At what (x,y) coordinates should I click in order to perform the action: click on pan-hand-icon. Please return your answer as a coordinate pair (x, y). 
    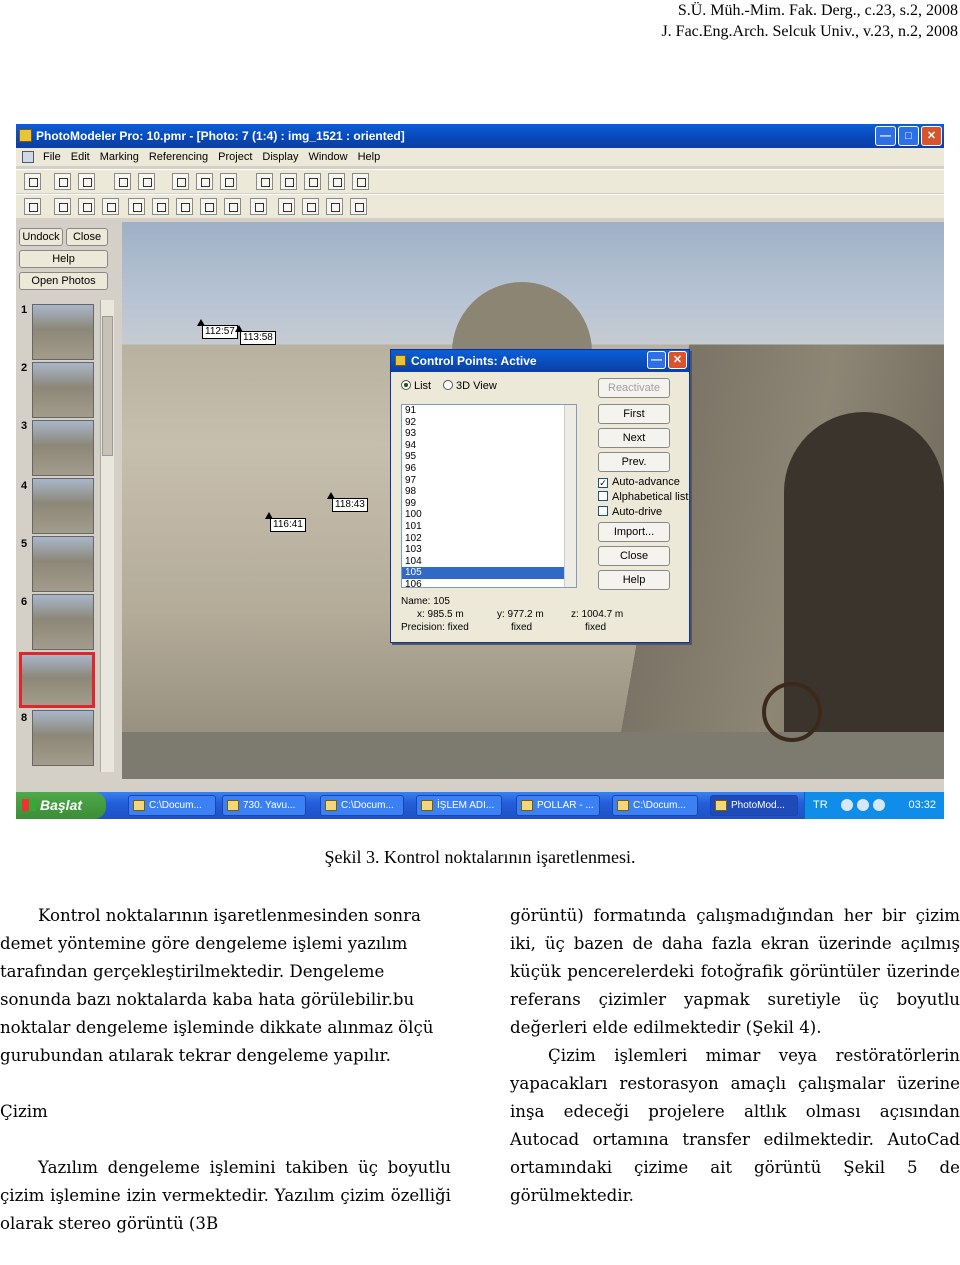
    Looking at the image, I should click on (360, 181).